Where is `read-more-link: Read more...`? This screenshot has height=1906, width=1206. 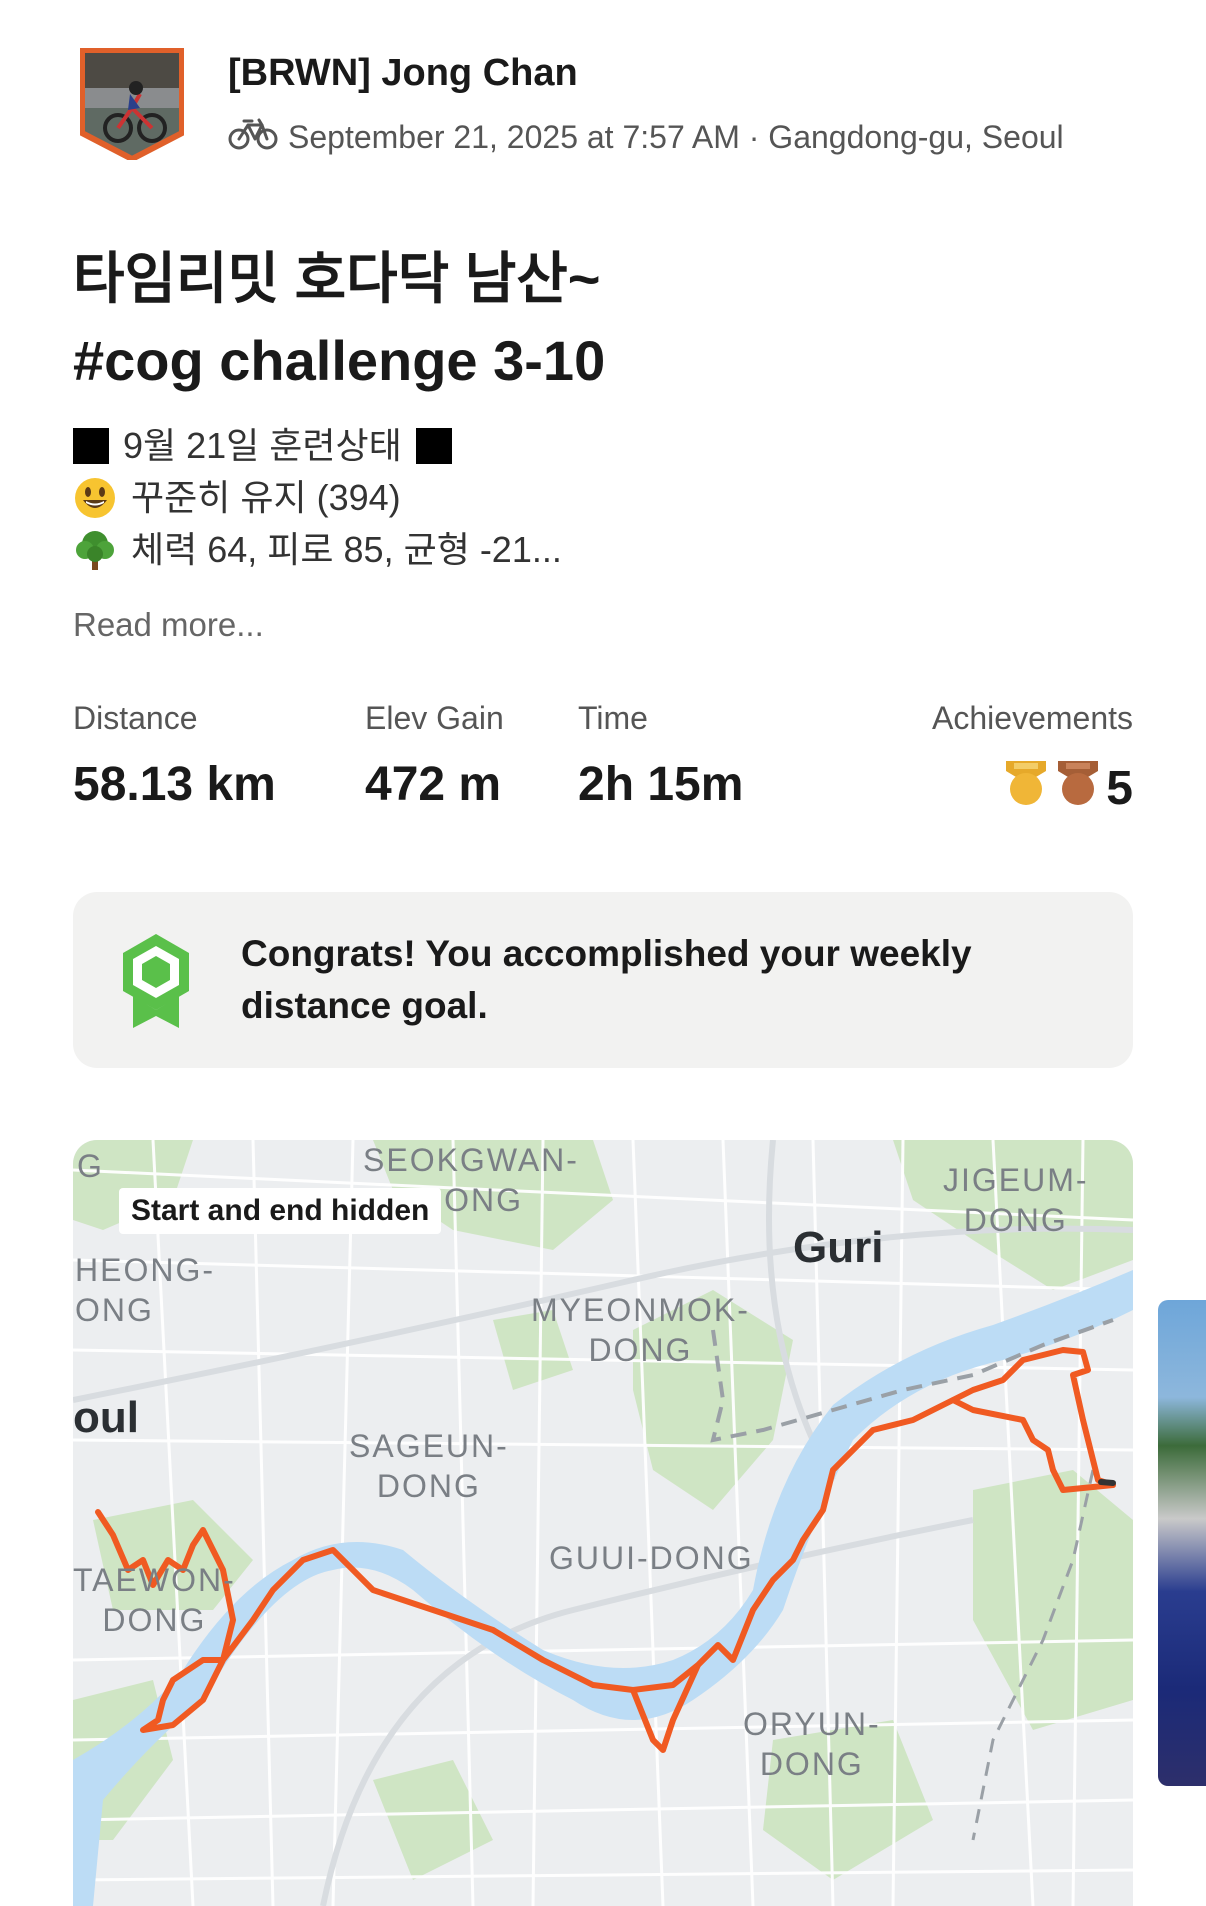 read-more-link: Read more... is located at coordinates (168, 625).